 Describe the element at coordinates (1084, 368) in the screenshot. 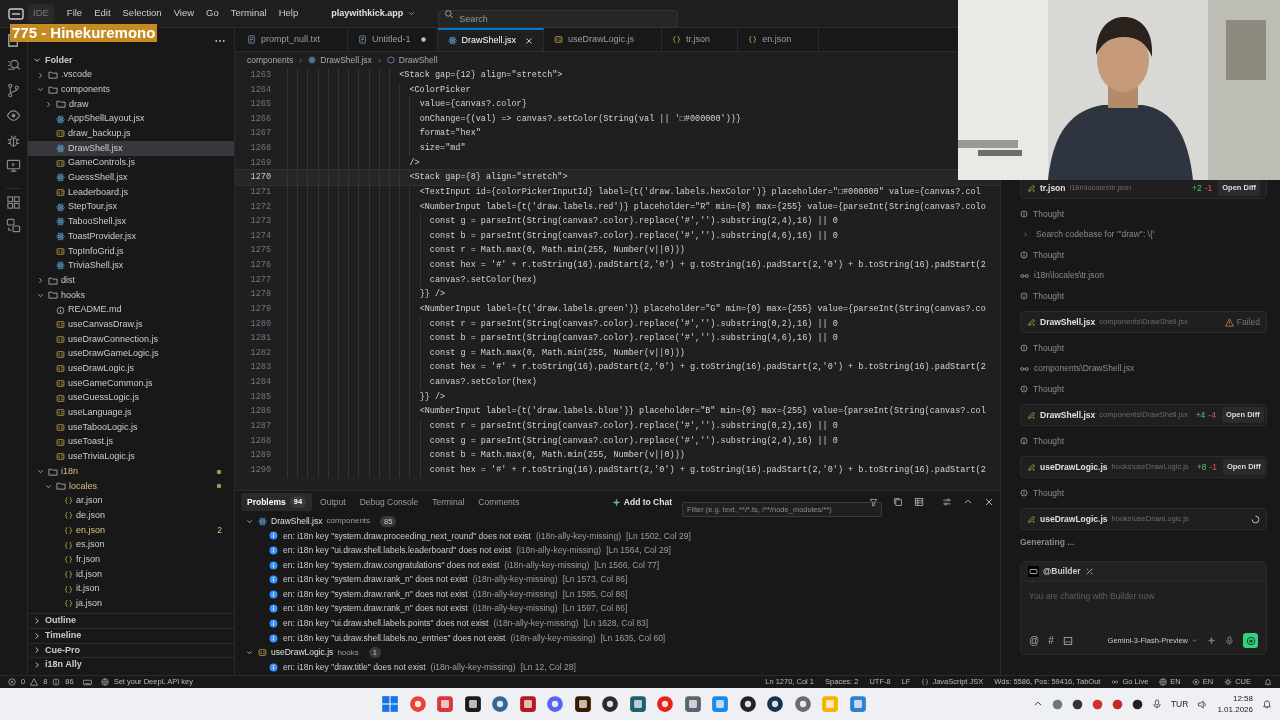

I see `file-read-step: components\DrawShell.jsx` at that location.